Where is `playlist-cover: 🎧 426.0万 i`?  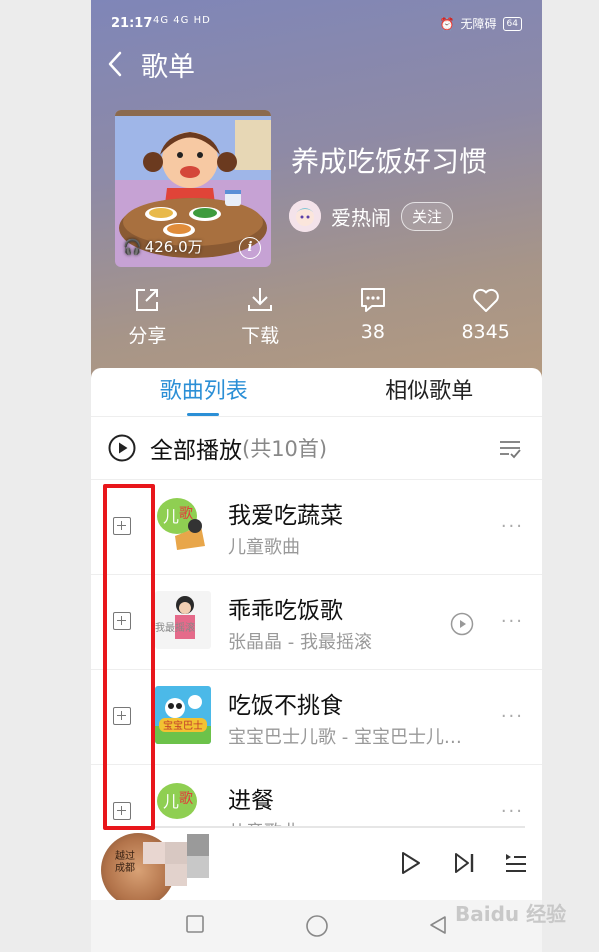 playlist-cover: 🎧 426.0万 i is located at coordinates (193, 188).